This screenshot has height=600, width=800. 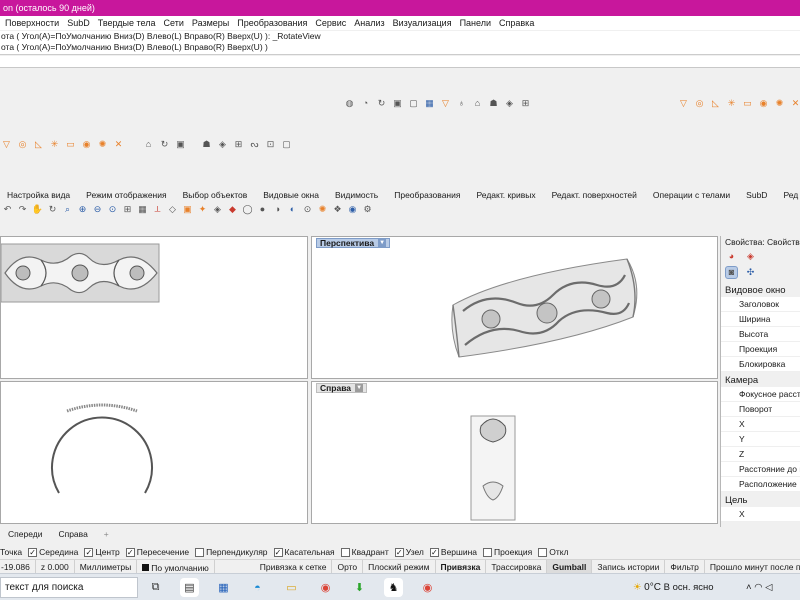 I want to click on named-view-icon: ▣, so click(x=187, y=209).